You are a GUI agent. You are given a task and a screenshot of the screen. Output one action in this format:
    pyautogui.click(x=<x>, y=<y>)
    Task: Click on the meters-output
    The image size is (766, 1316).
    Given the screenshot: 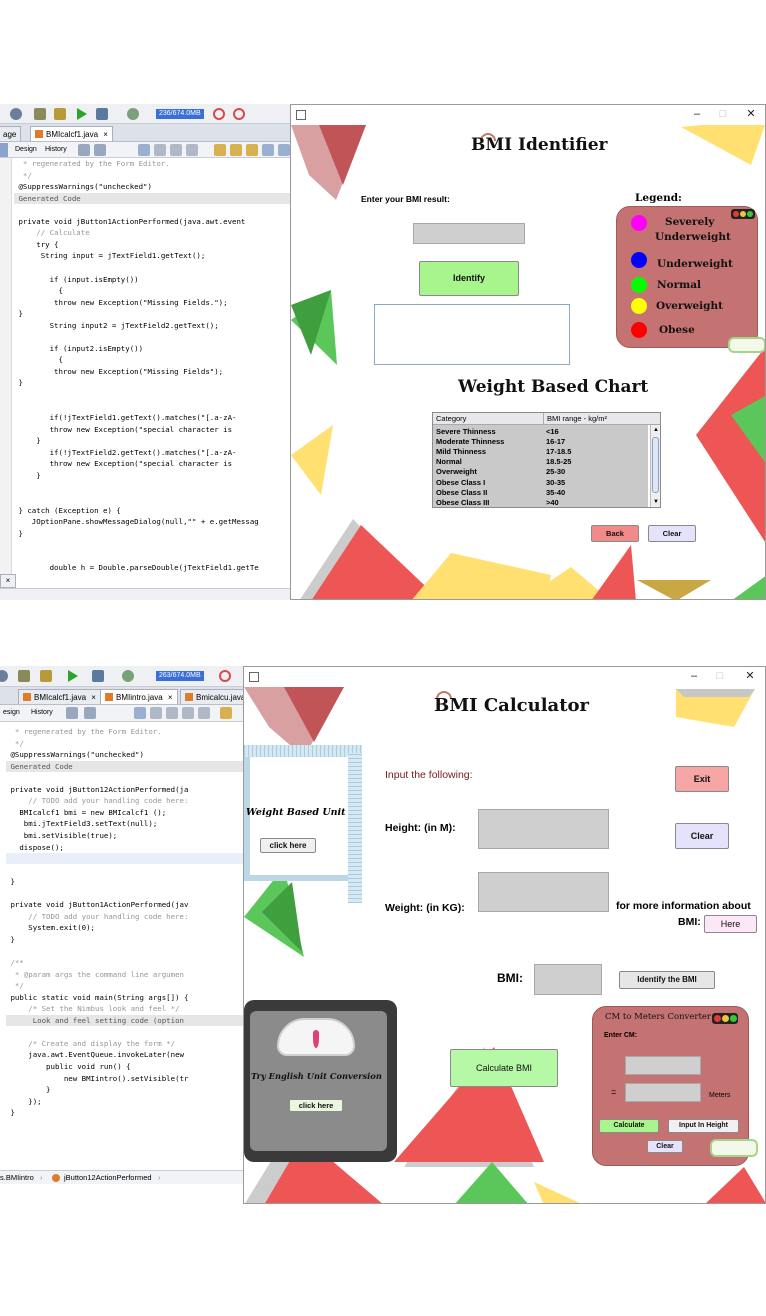 What is the action you would take?
    pyautogui.click(x=663, y=1092)
    